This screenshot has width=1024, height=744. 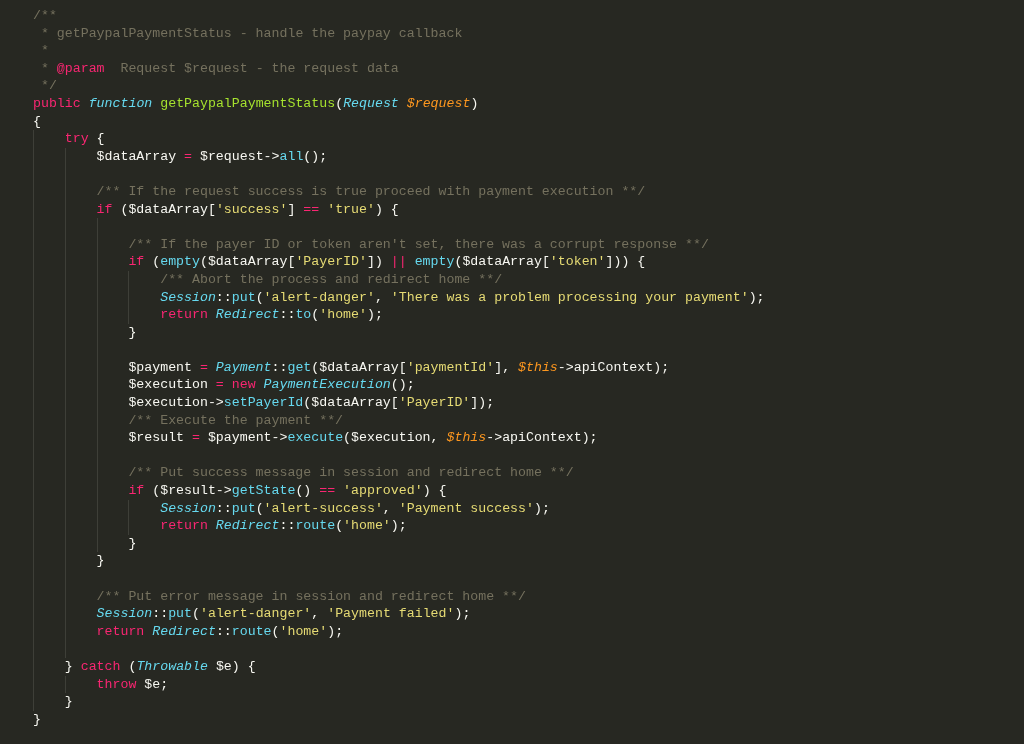 What do you see at coordinates (355, 508) in the screenshot?
I see `code-line: Session::put('alert-success', 'Payment success');` at bounding box center [355, 508].